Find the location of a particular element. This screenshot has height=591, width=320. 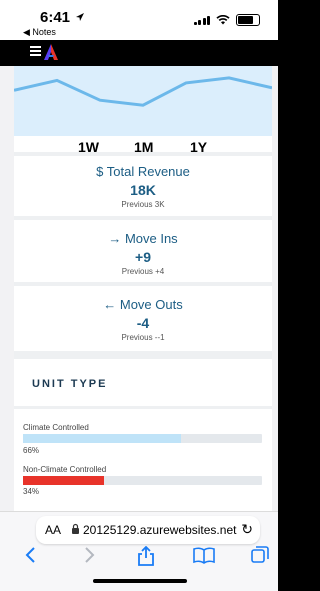

status-time: 6:41 is located at coordinates (55, 17).